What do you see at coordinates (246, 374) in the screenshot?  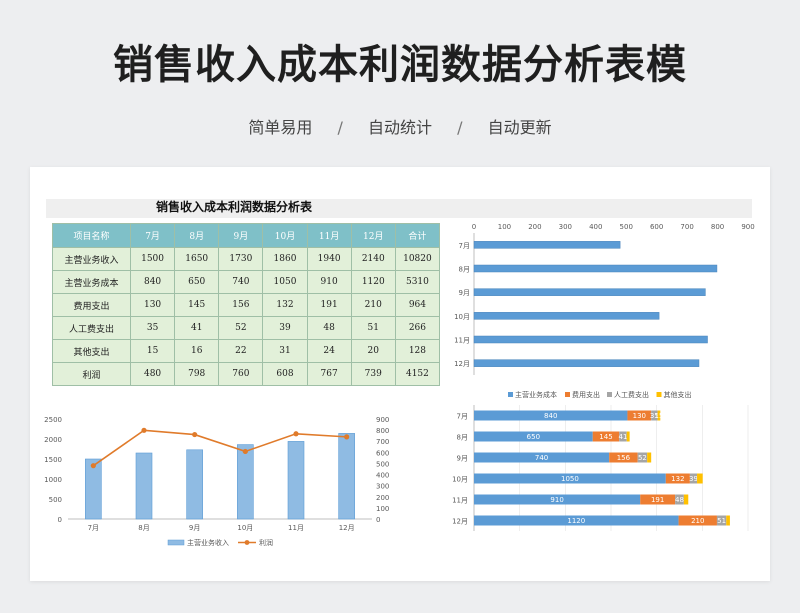 I see `table-row: 利润 480 798 760 608 767 739 4152` at bounding box center [246, 374].